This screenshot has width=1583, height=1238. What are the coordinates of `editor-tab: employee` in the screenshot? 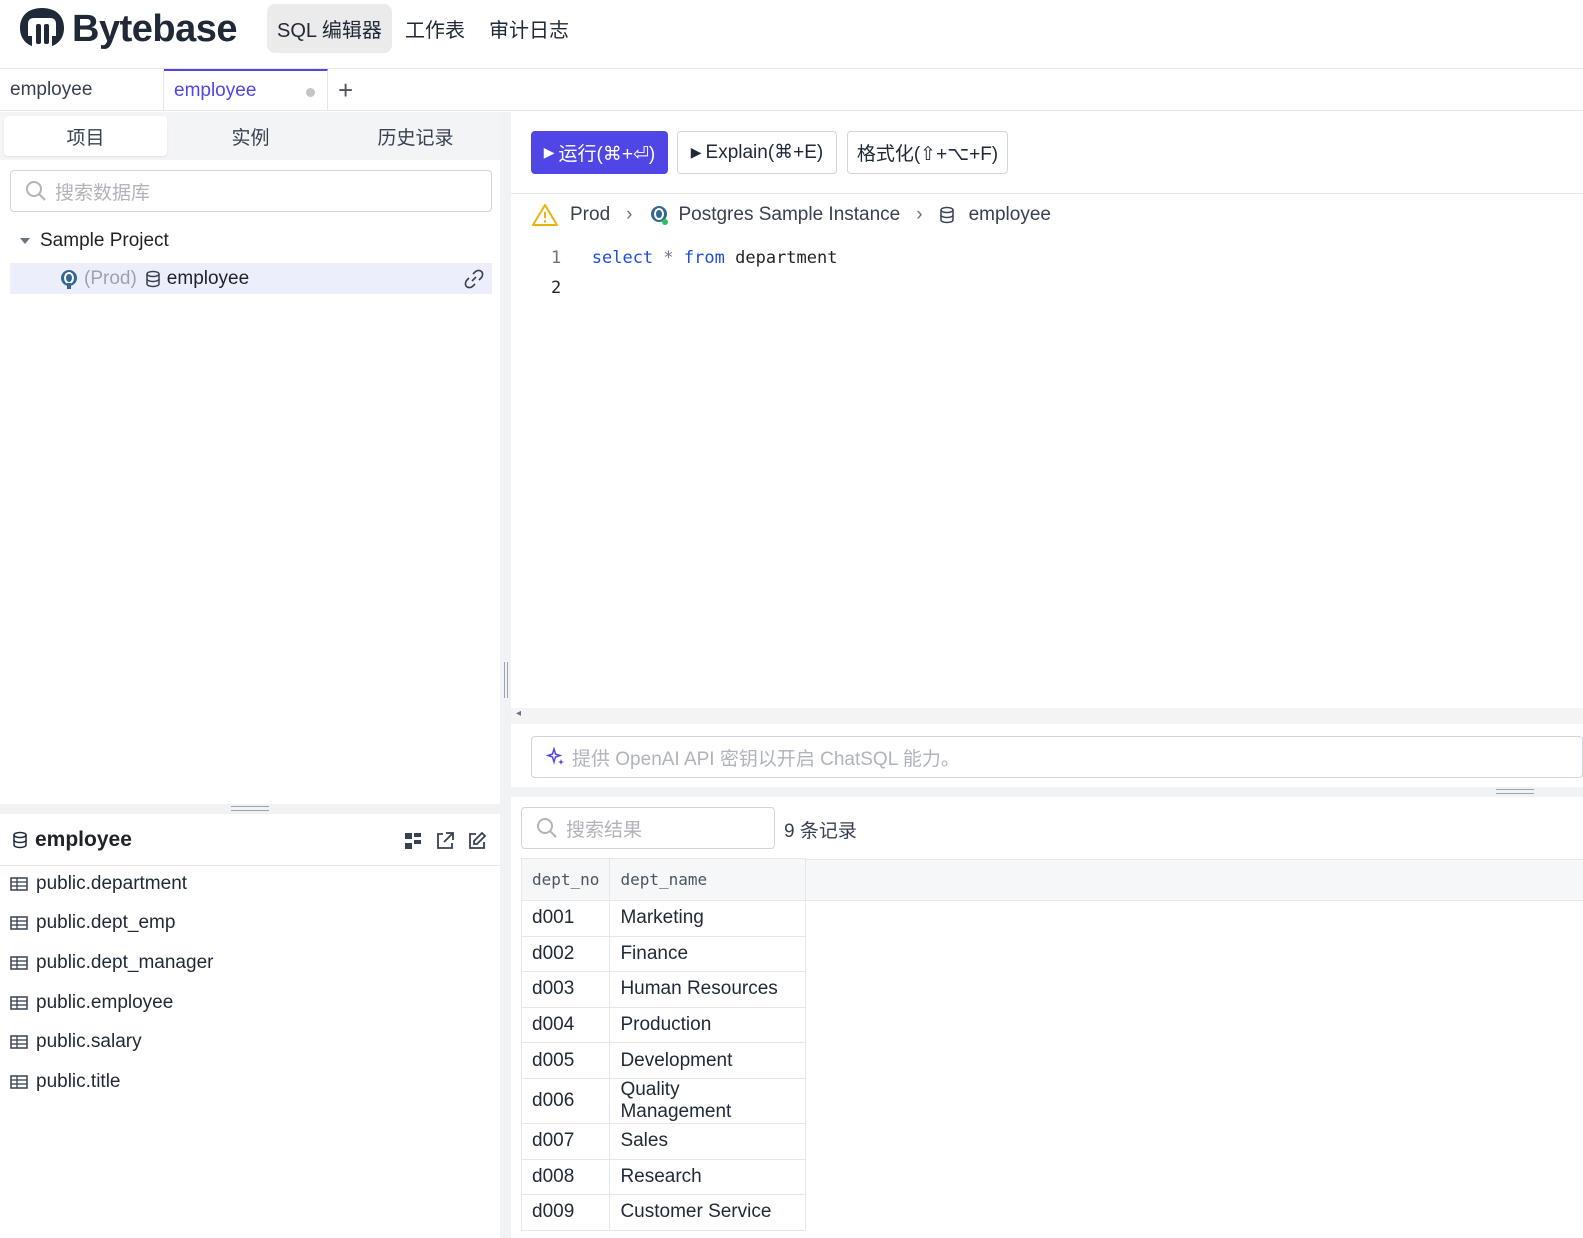 It's located at (82, 90).